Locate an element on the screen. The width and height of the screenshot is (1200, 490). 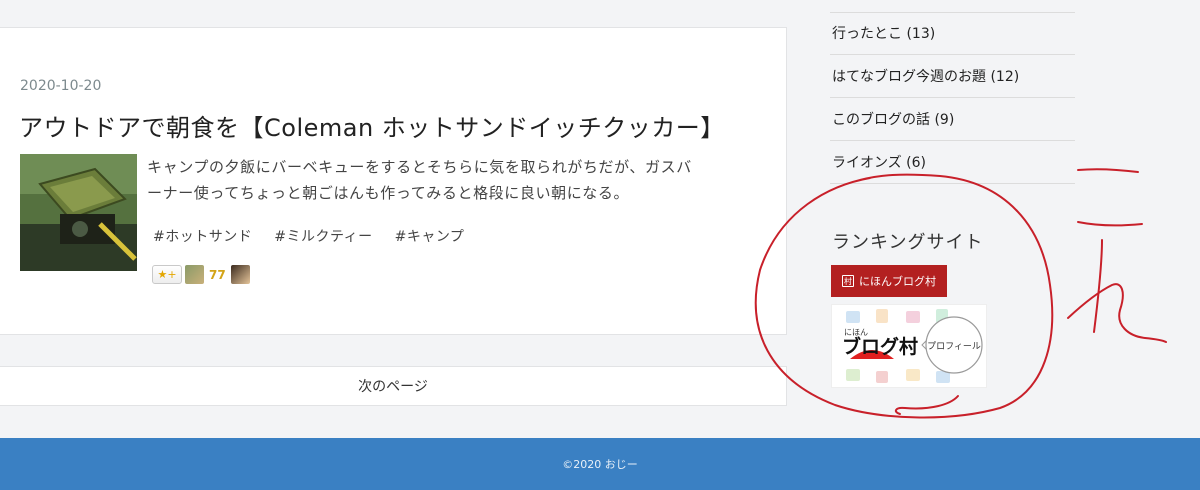
post-thumbnail is located at coordinates (78, 212).